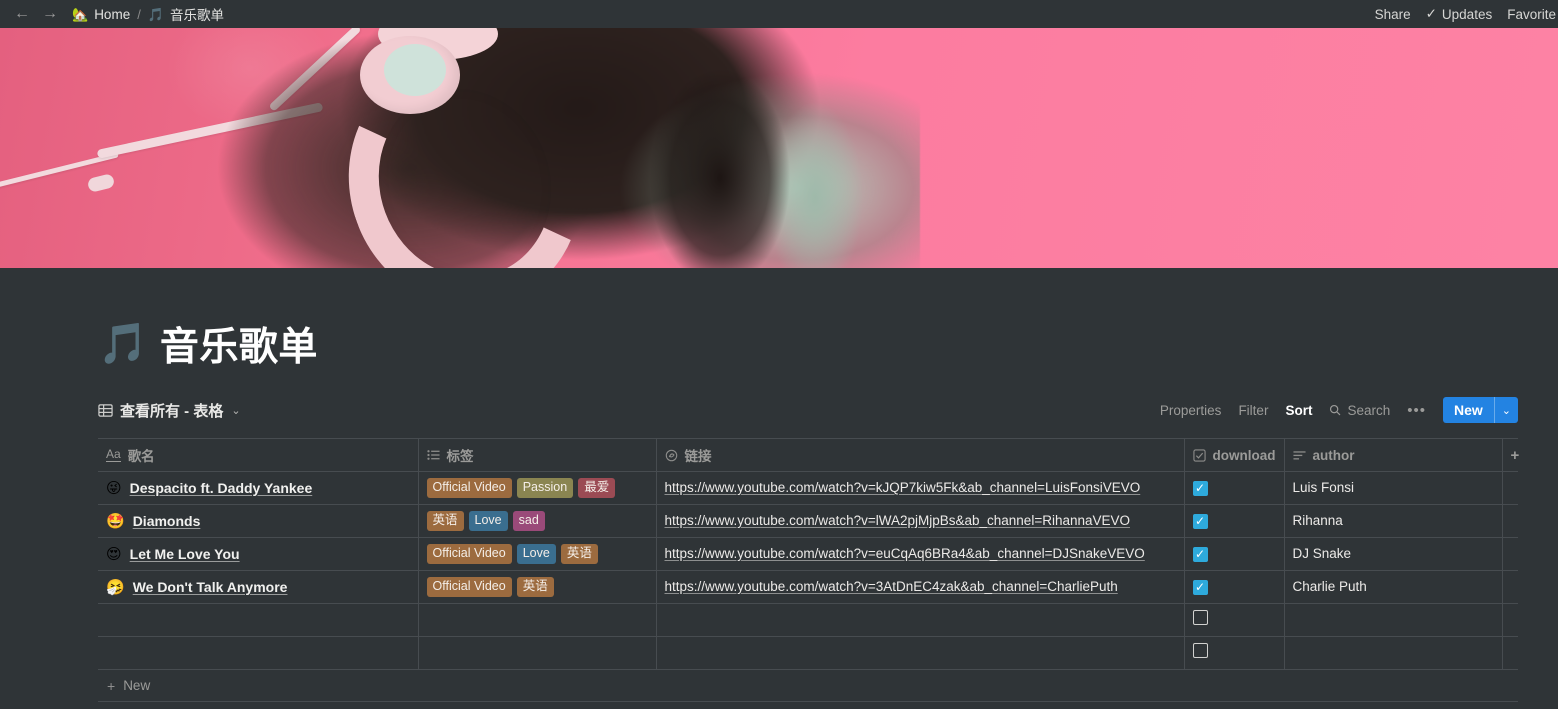 This screenshot has width=1558, height=709. What do you see at coordinates (22, 14) in the screenshot?
I see `back-arrow-icon: ←` at bounding box center [22, 14].